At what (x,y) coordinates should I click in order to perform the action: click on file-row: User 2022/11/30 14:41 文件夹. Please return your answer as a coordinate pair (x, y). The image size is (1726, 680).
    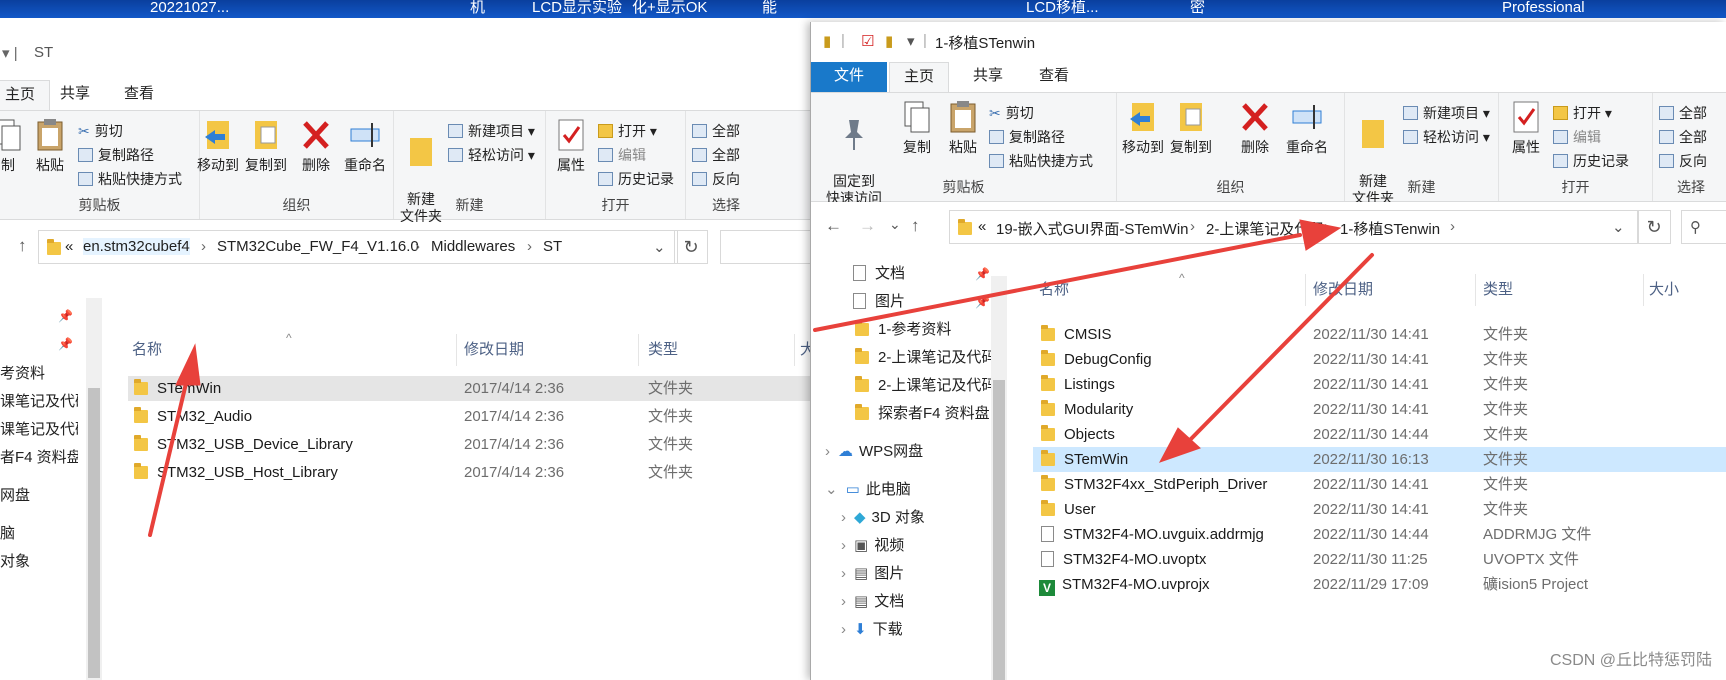
    Looking at the image, I should click on (1379, 509).